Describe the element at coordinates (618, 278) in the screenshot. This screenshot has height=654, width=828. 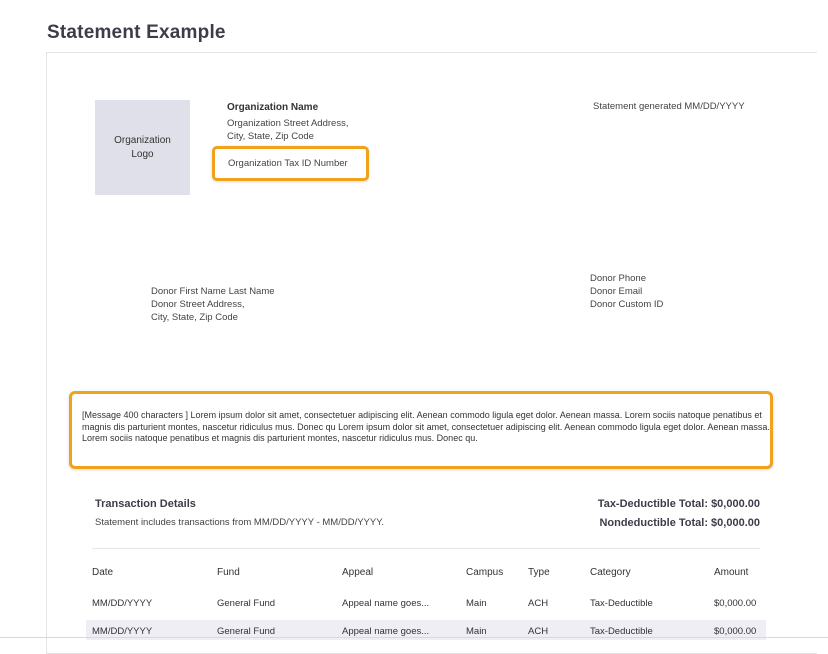
I see `donor-phone: Donor Phone` at that location.